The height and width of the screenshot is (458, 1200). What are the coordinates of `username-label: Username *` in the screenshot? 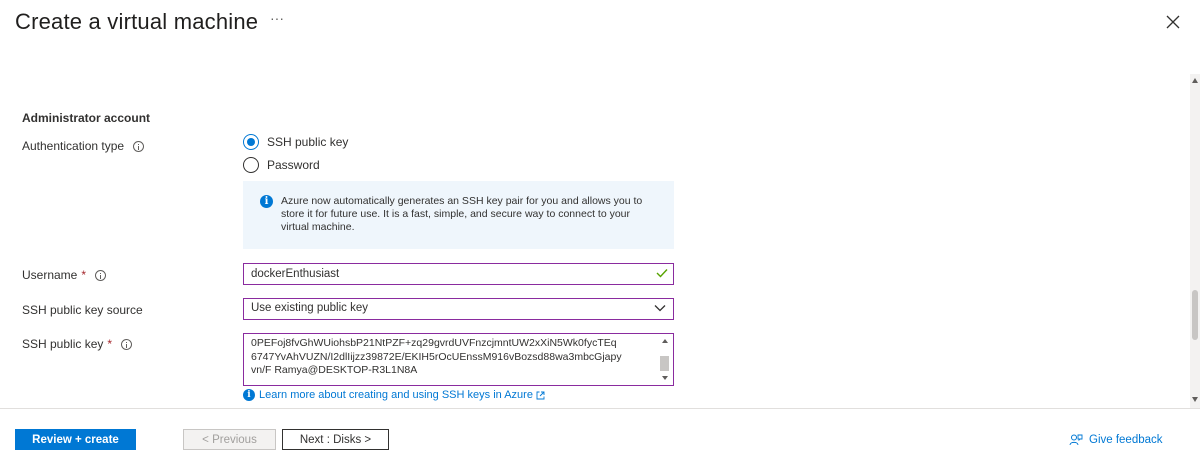 It's located at (64, 275).